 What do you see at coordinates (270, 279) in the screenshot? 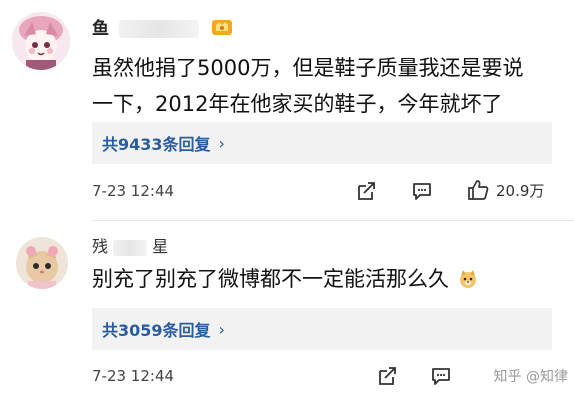
I see `comment-text-line: 别充了别充了微博都不一定能活那么久` at bounding box center [270, 279].